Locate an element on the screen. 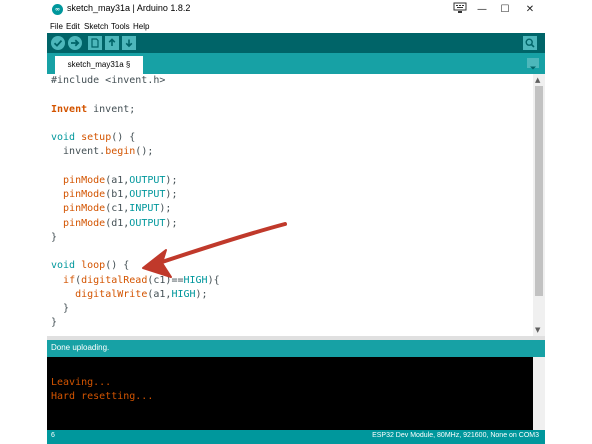 The image size is (592, 444). code-token: setup is located at coordinates (96, 137).